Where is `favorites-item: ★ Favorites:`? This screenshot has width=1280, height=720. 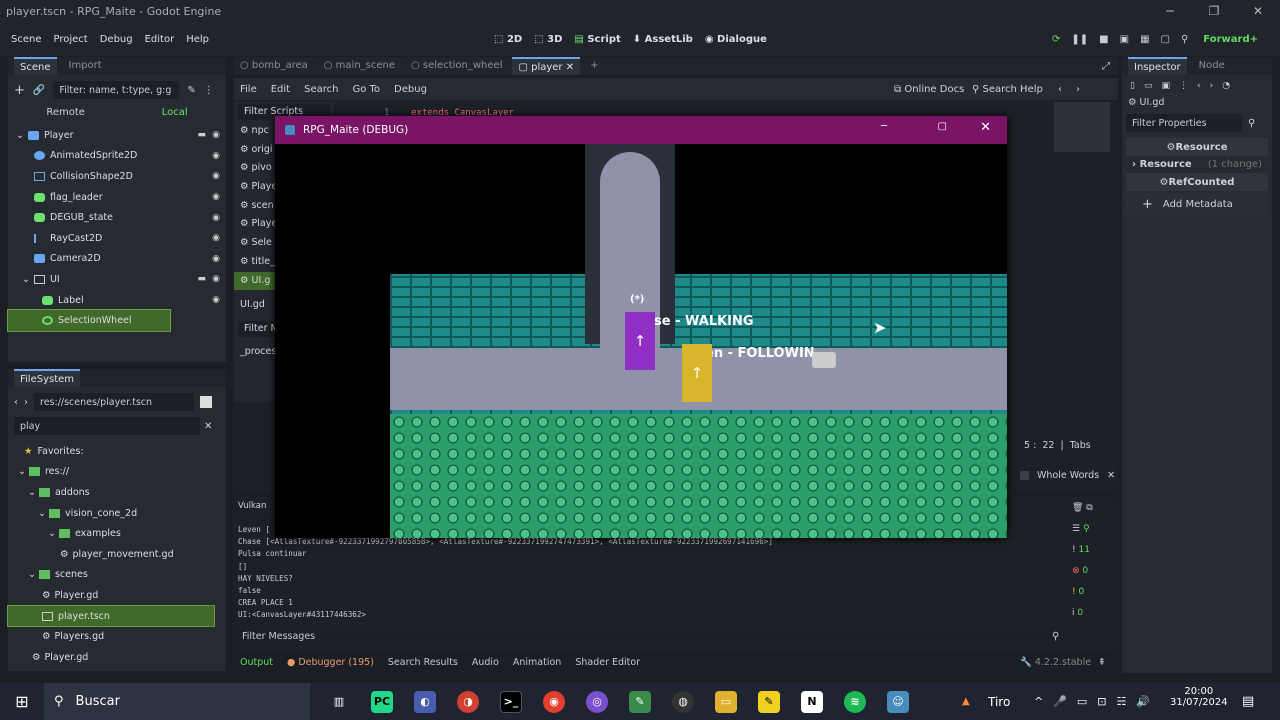
favorites-item: ★ Favorites: is located at coordinates (117, 451).